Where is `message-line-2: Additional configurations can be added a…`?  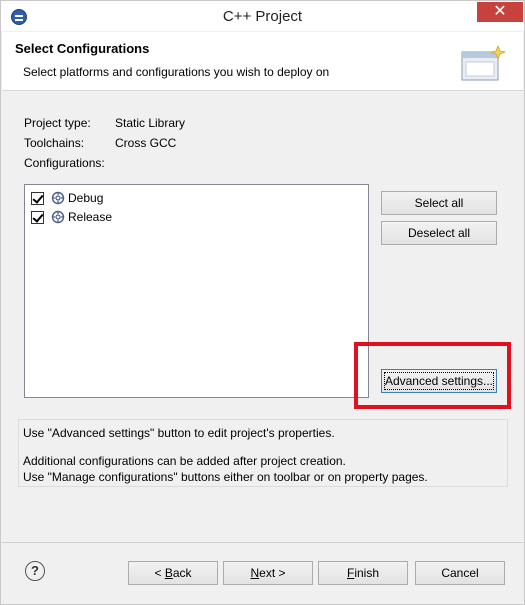
message-line-2: Additional configurations can be added a… is located at coordinates (184, 461).